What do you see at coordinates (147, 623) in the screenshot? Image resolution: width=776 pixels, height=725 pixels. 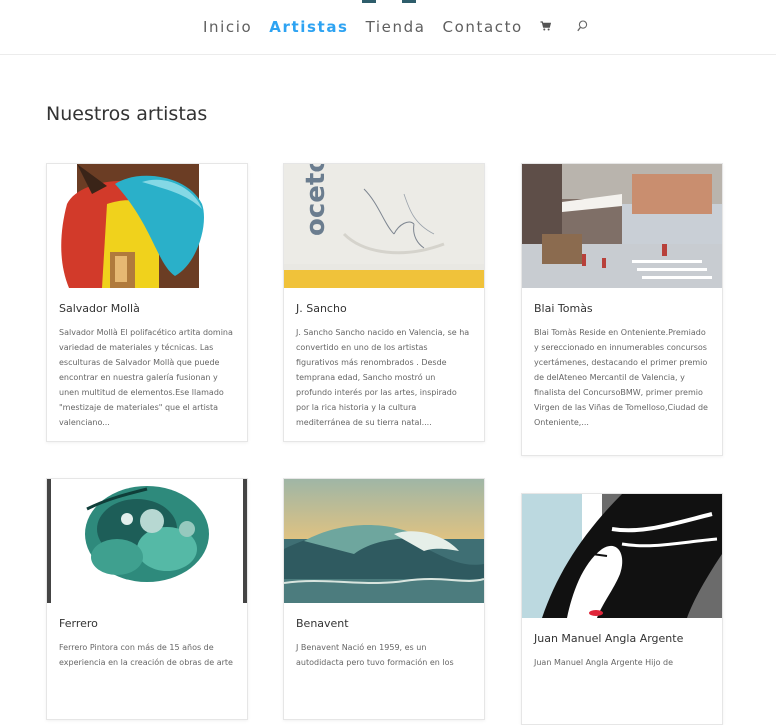 I see `artist-name: Ferrero` at bounding box center [147, 623].